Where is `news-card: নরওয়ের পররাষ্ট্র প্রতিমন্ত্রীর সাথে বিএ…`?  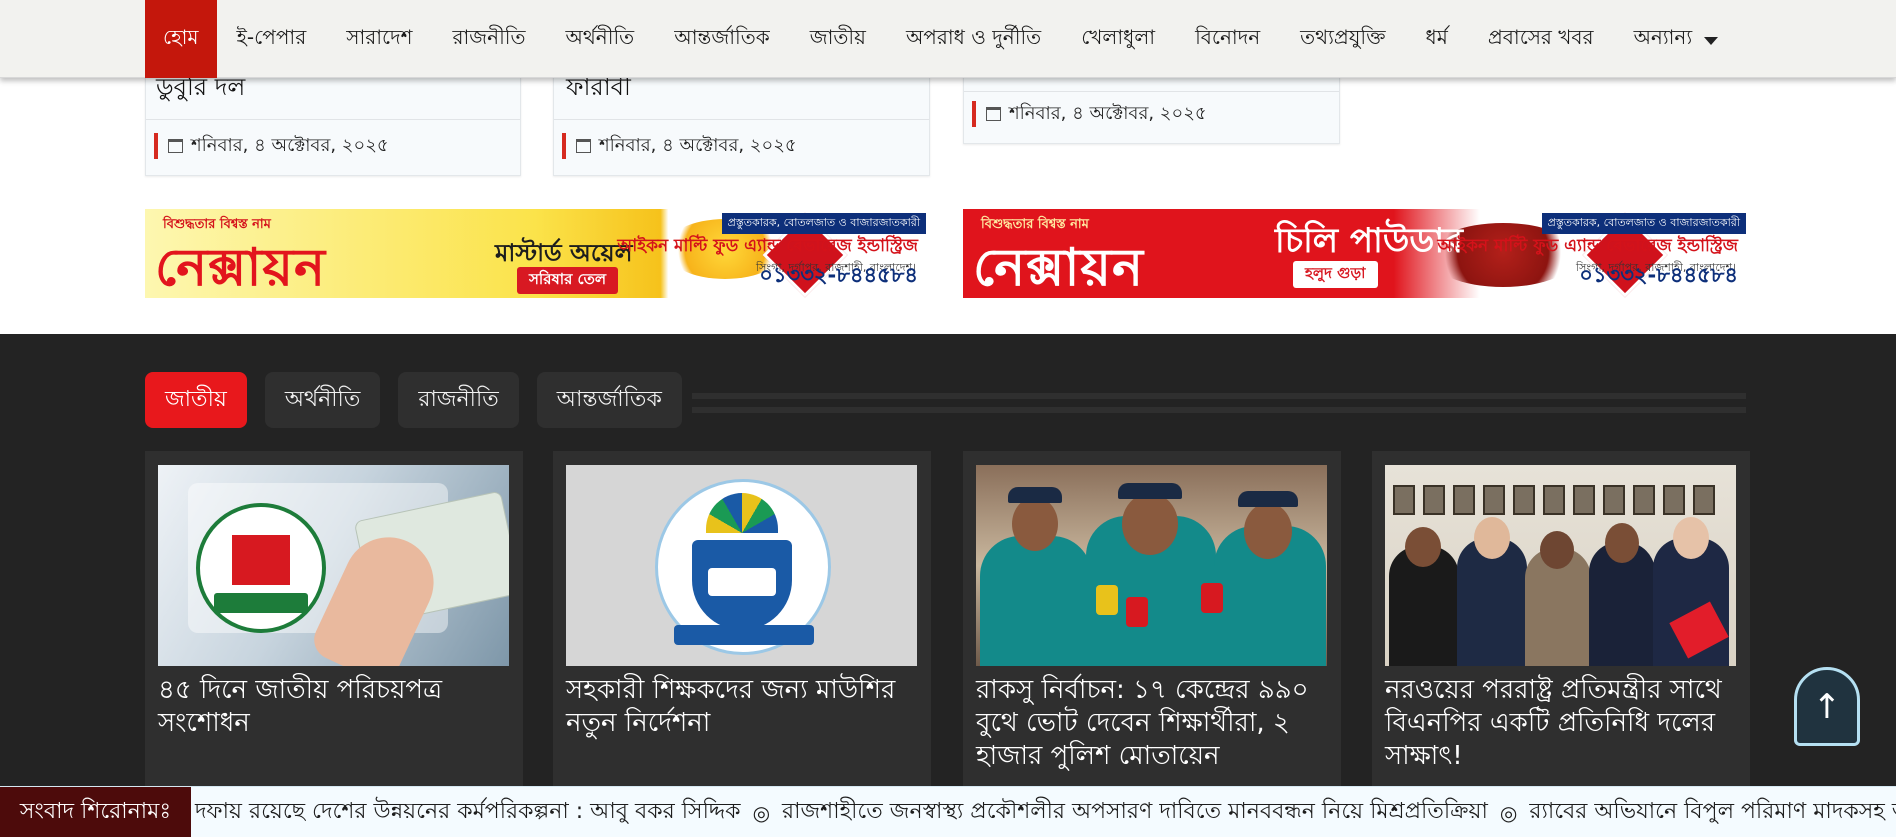
news-card: নরওয়ের পররাষ্ট্র প্রতিমন্ত্রীর সাথে বিএ… is located at coordinates (1561, 619).